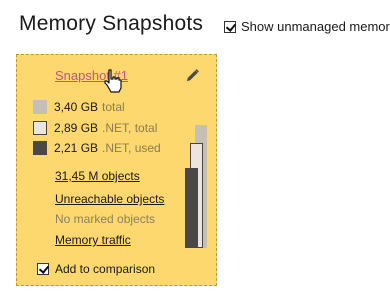 This screenshot has width=390, height=297. What do you see at coordinates (109, 199) in the screenshot?
I see `unreachable-objects-link: Unreachable objects` at bounding box center [109, 199].